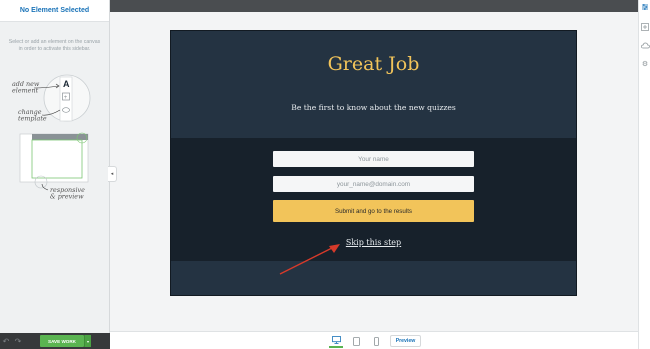 The width and height of the screenshot is (650, 349). I want to click on label-add-new-element: add new element, so click(26, 87).